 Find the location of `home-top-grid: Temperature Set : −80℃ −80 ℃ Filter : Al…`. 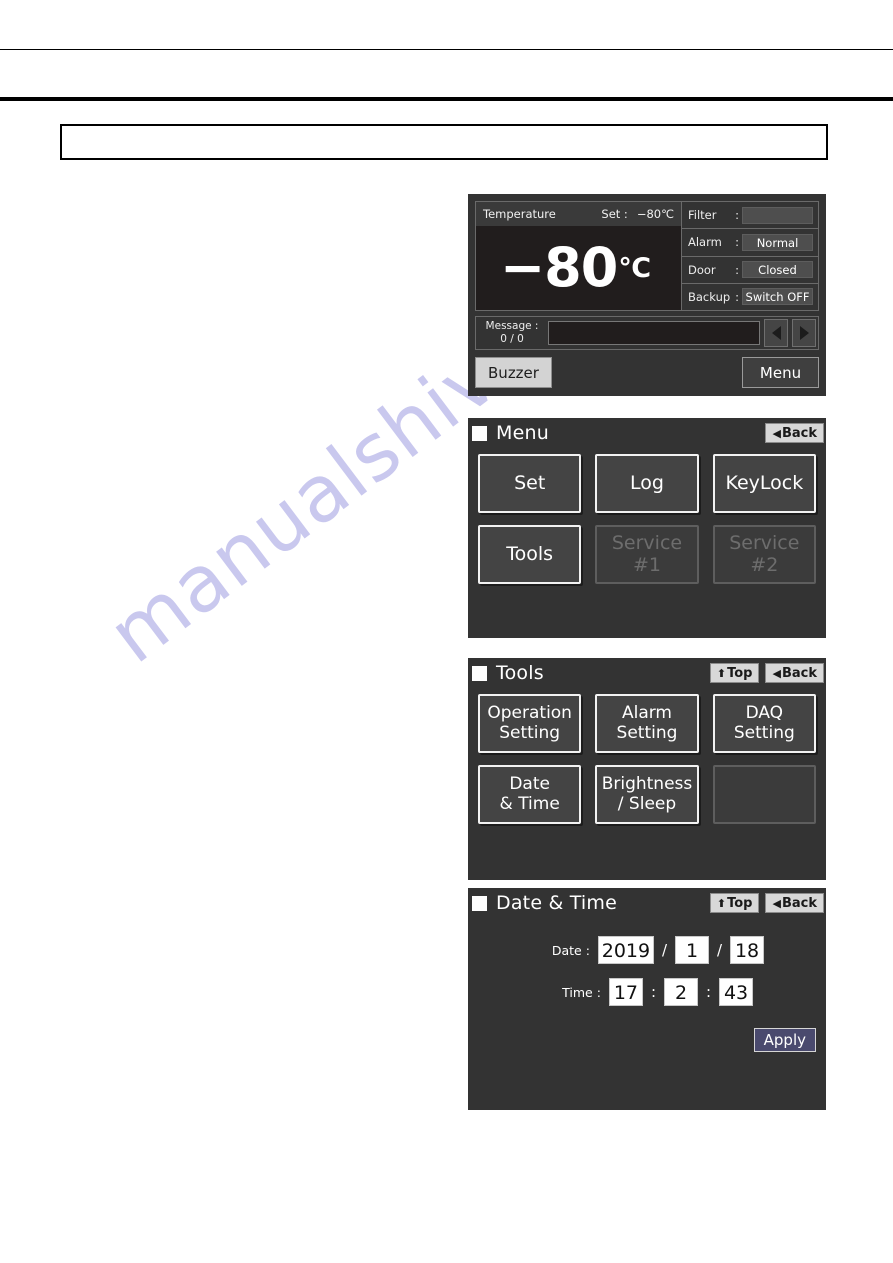

home-top-grid: Temperature Set : −80℃ −80 ℃ Filter : Al… is located at coordinates (647, 256).